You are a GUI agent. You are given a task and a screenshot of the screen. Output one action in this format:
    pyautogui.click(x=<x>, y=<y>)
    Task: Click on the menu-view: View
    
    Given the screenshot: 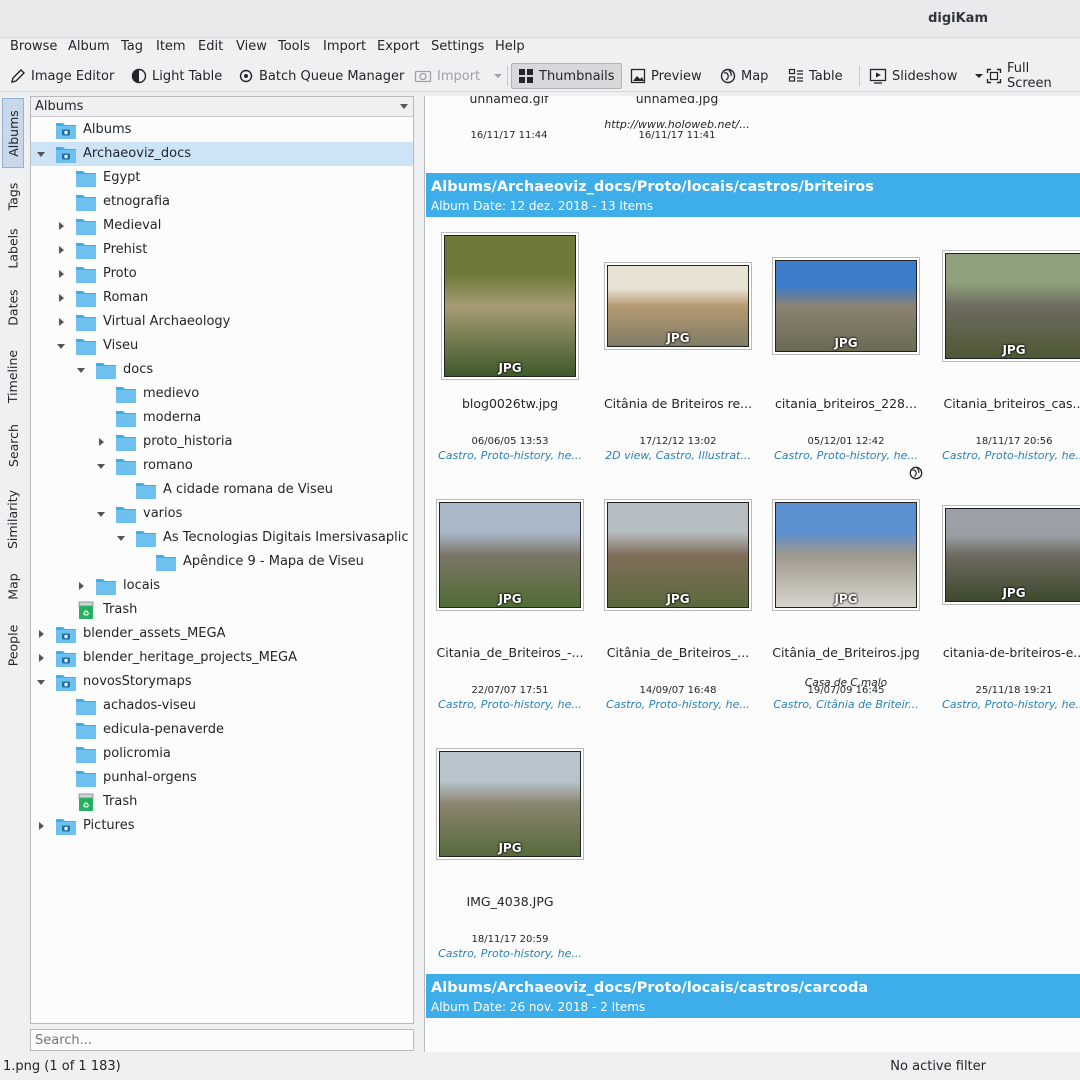 What is the action you would take?
    pyautogui.click(x=251, y=46)
    